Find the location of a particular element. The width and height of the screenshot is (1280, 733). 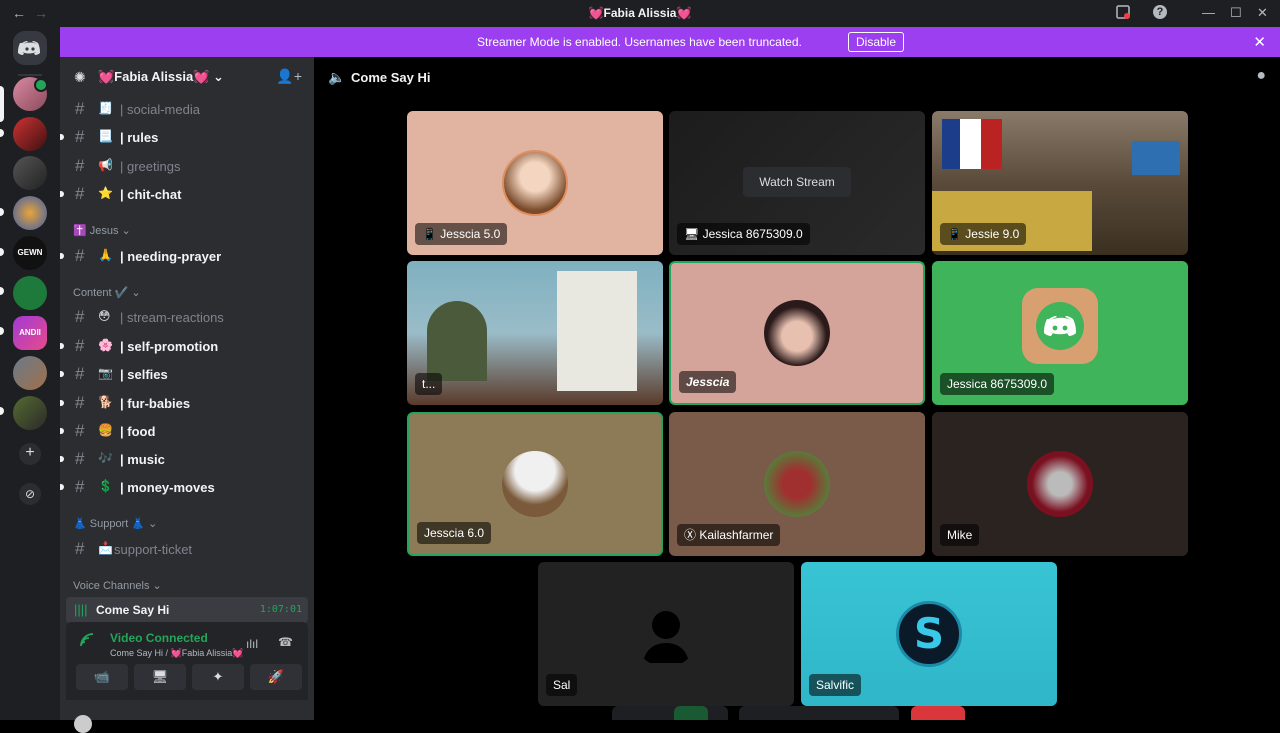

help-icon: ? is located at coordinates (1160, 12).